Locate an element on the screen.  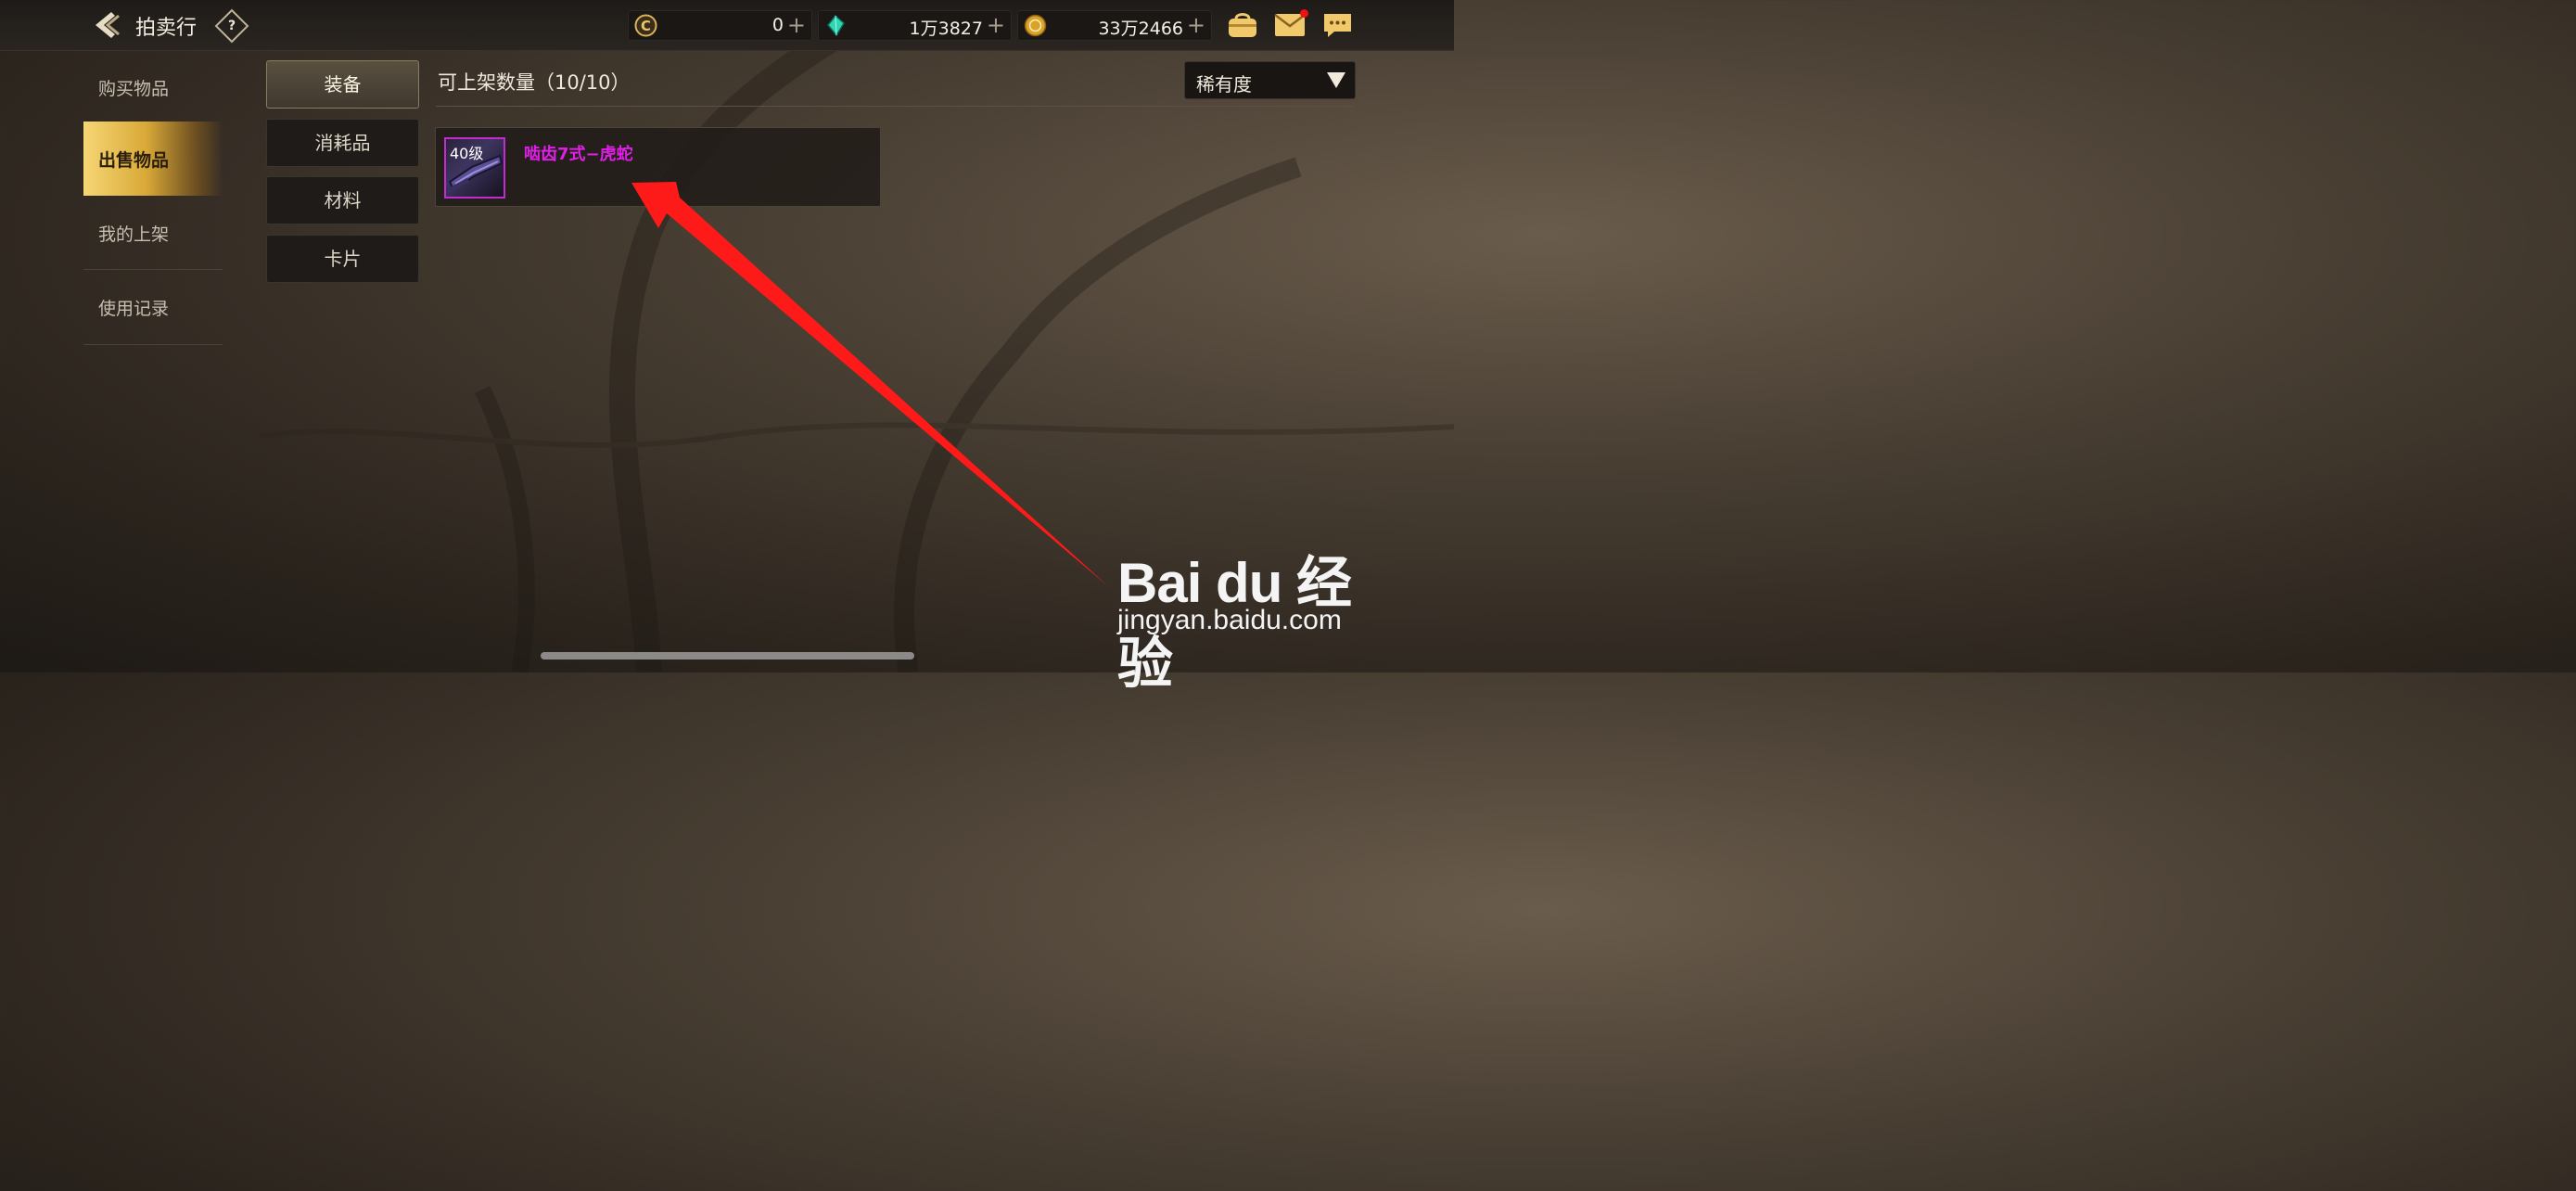
back-arrow-icon is located at coordinates (108, 25).